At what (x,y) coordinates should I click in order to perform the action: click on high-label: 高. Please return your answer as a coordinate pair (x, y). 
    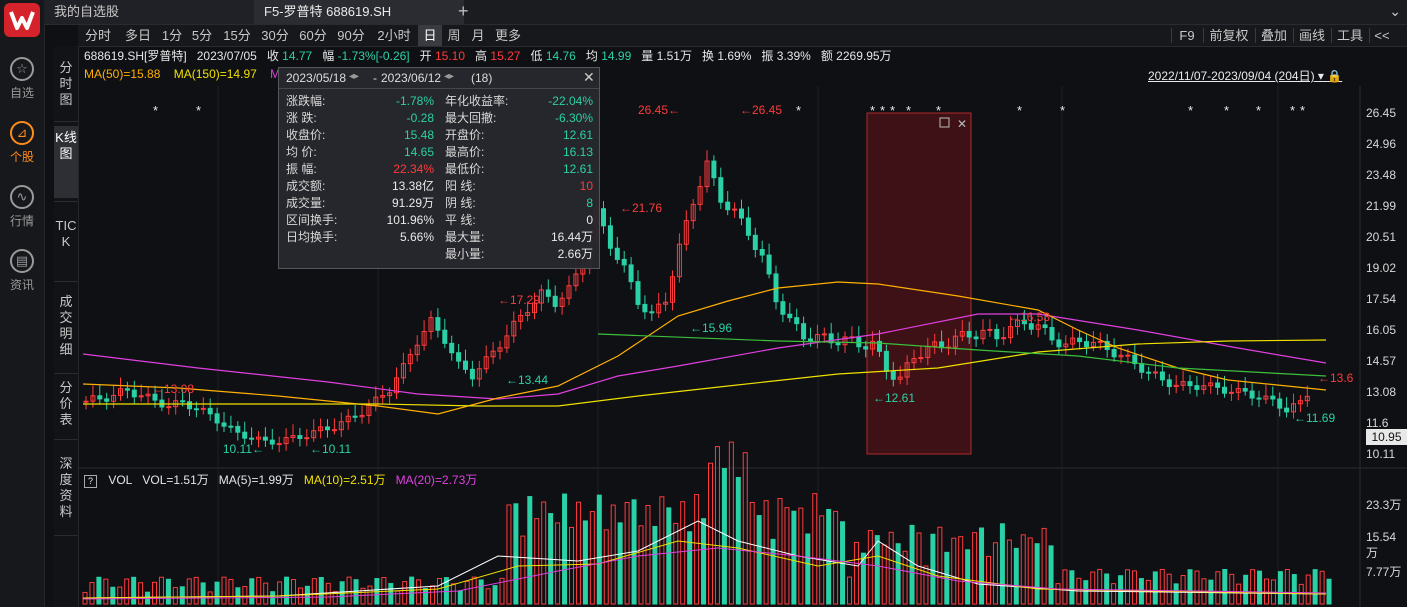
    Looking at the image, I should click on (481, 56).